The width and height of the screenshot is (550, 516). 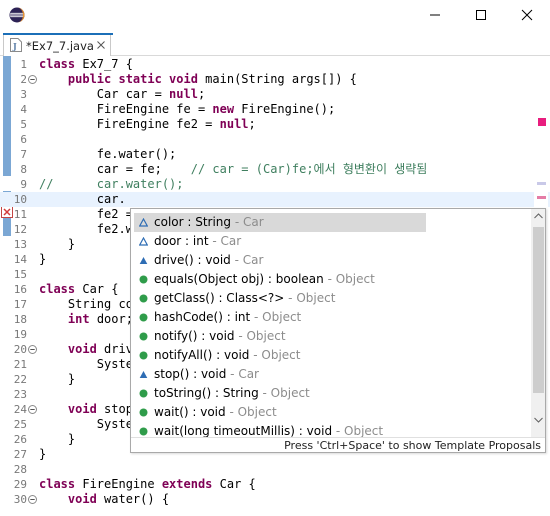 What do you see at coordinates (309, 169) in the screenshot?
I see `comment-token: // car = (Car)fe;에서 형변환이 생략됨` at bounding box center [309, 169].